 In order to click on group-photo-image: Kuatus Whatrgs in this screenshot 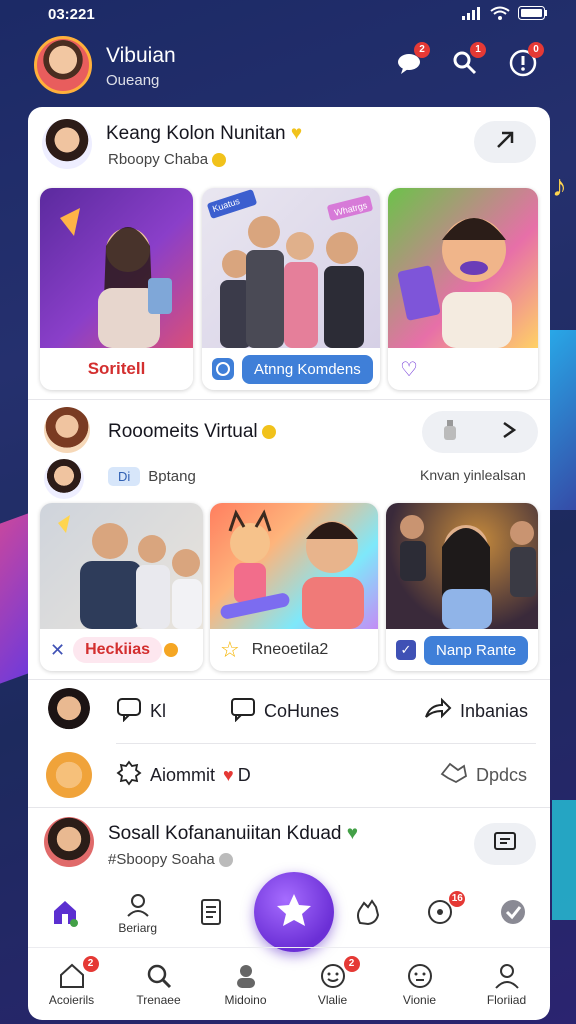, I will do `click(291, 268)`.